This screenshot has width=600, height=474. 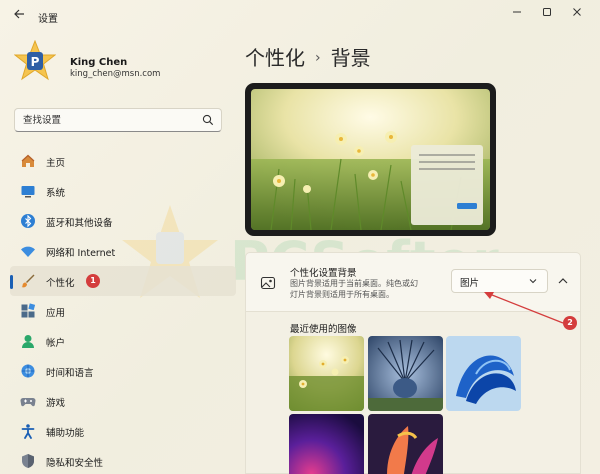 I want to click on recent-image-blue-bloom, so click(x=483, y=373).